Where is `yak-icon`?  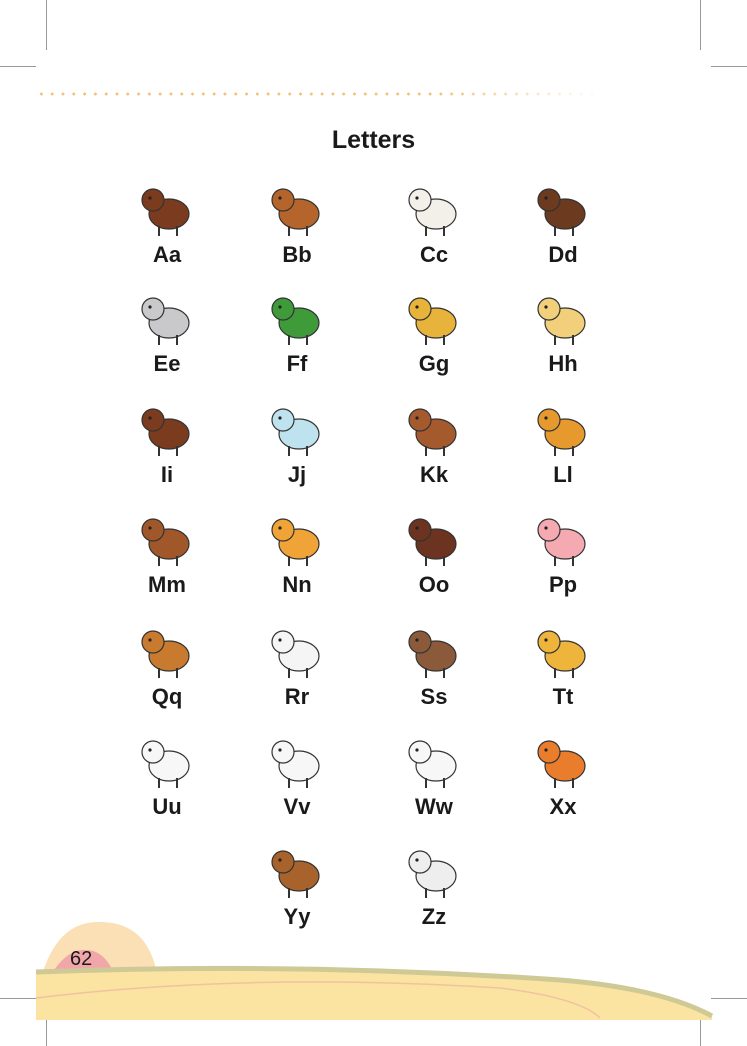 yak-icon is located at coordinates (295, 874).